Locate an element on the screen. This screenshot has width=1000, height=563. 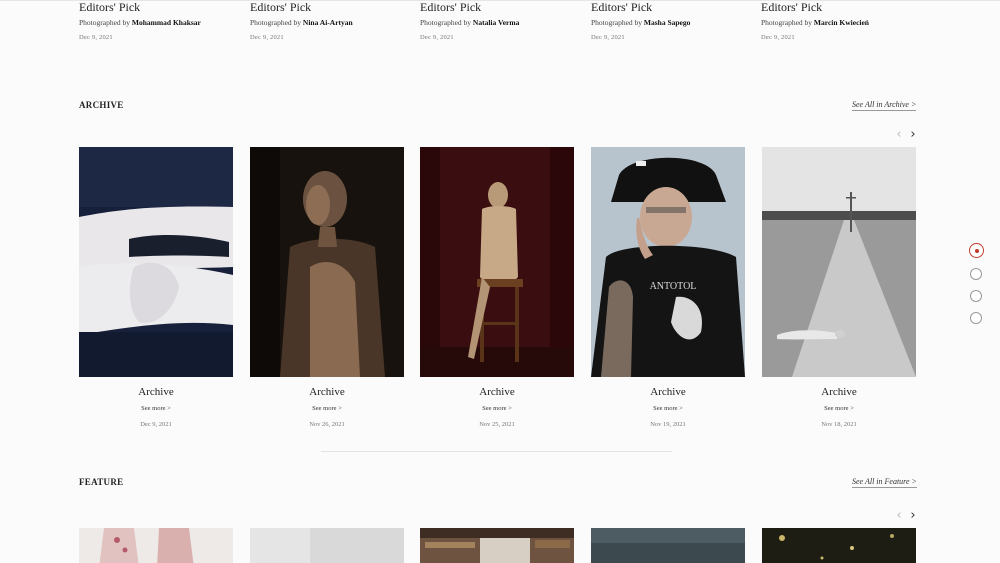
photographer-name: Nina Ai-Artyan is located at coordinates (327, 22).